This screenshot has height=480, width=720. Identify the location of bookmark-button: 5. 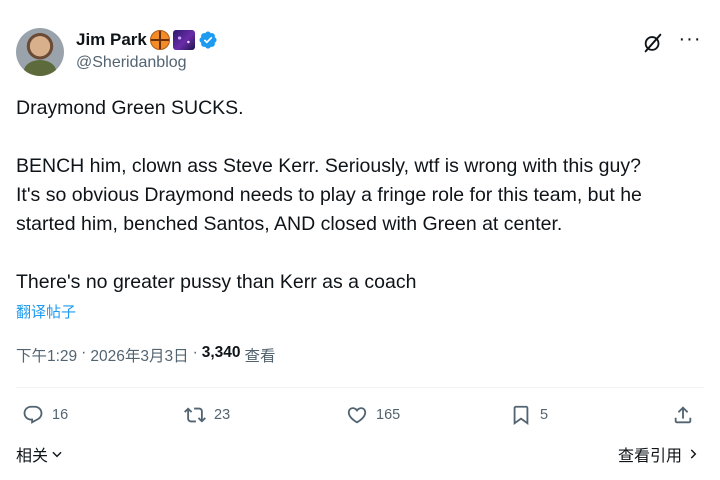
(529, 415).